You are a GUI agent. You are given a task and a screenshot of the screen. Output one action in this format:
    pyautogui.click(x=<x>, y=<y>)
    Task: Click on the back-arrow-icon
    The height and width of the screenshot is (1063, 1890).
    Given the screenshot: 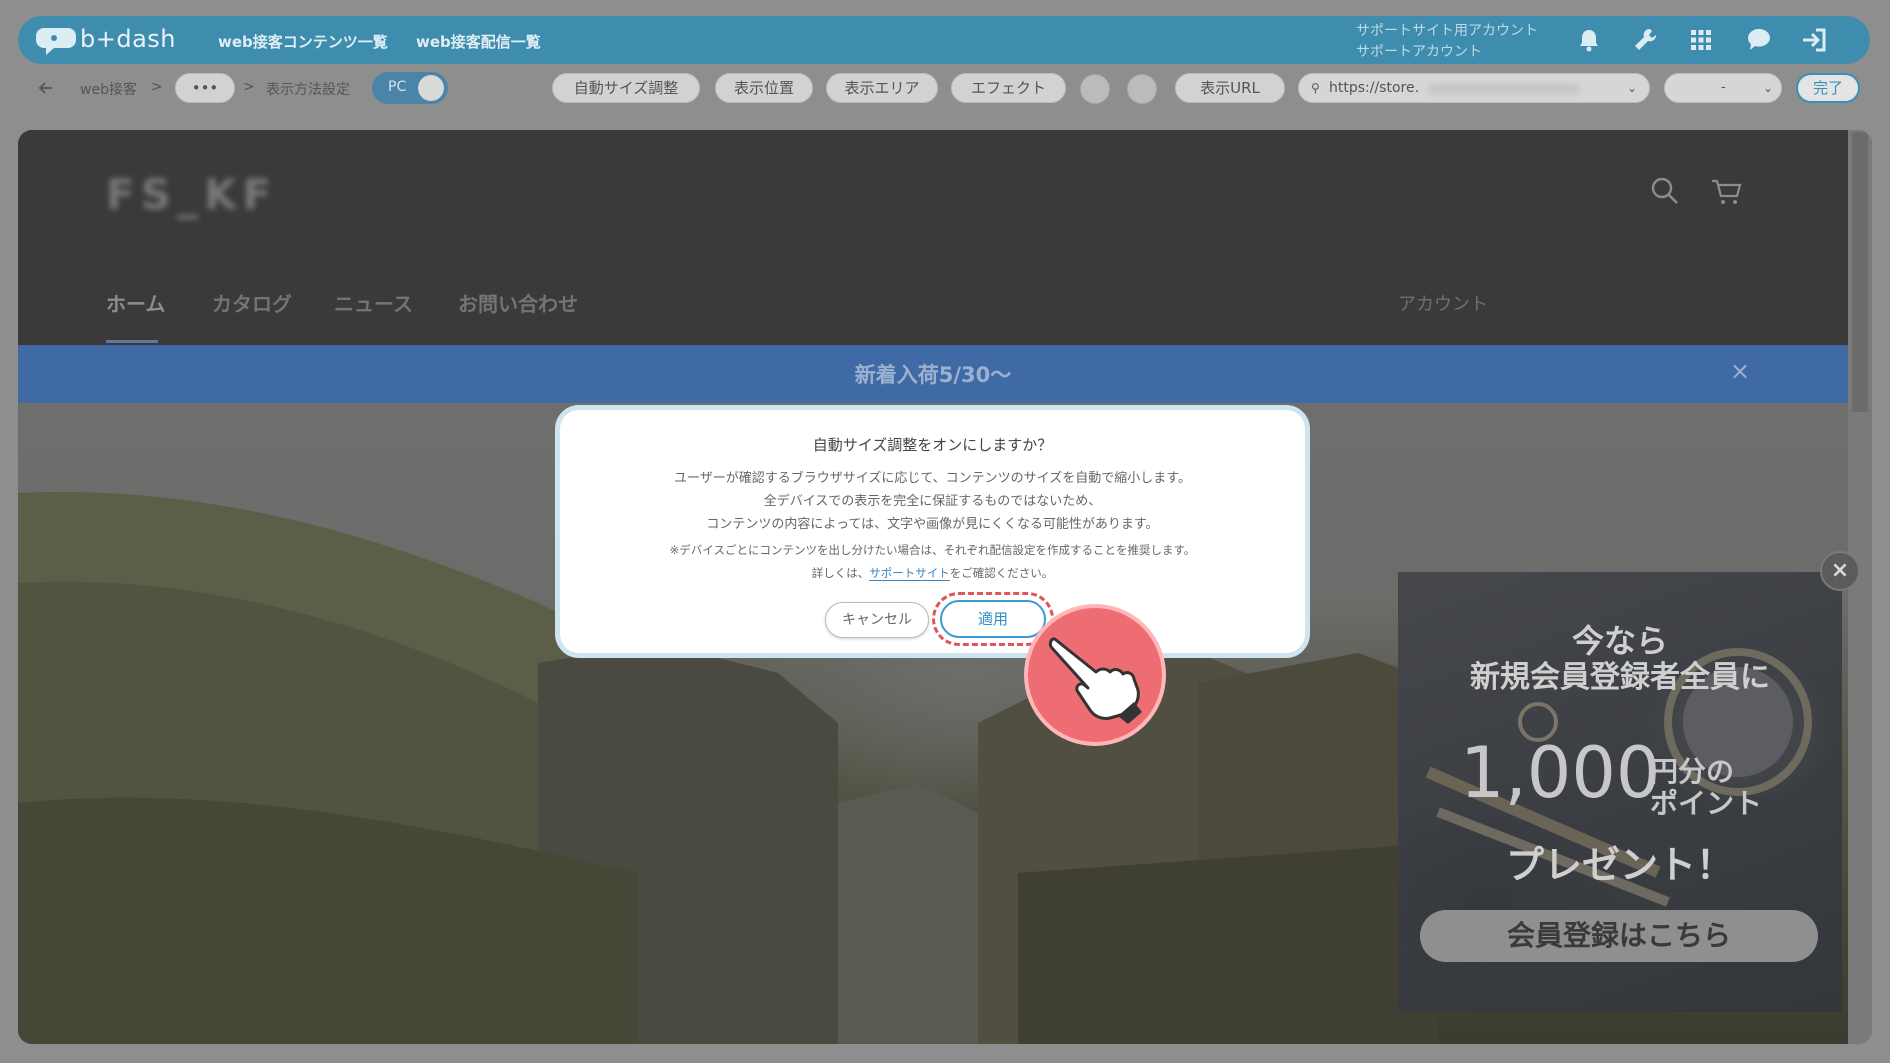 What is the action you would take?
    pyautogui.click(x=46, y=88)
    